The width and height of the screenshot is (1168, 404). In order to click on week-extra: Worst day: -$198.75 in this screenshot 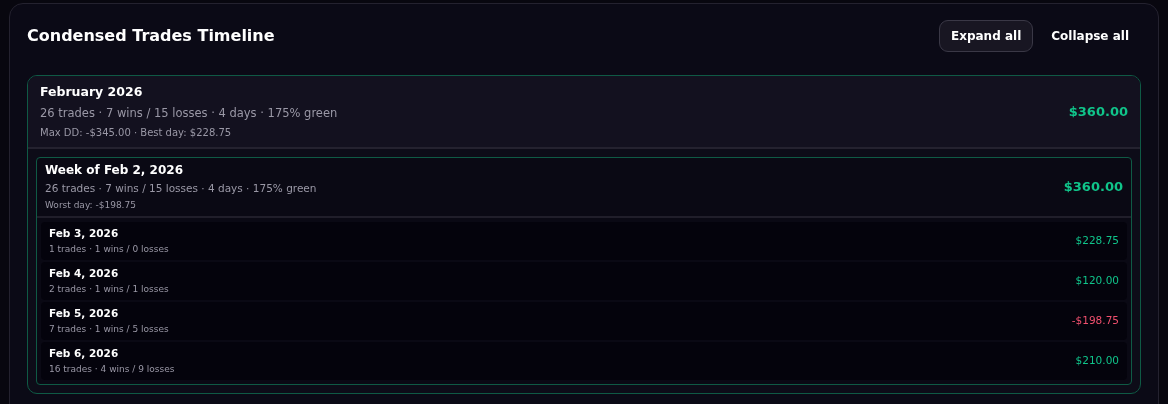, I will do `click(91, 206)`.